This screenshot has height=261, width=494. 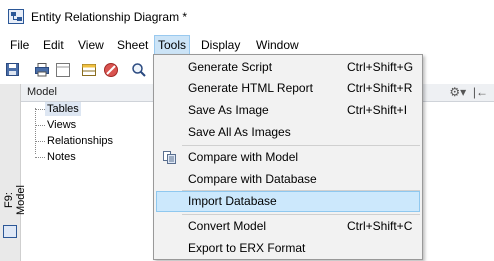 I want to click on window-title: Entity Relationship Diagram *, so click(x=109, y=17).